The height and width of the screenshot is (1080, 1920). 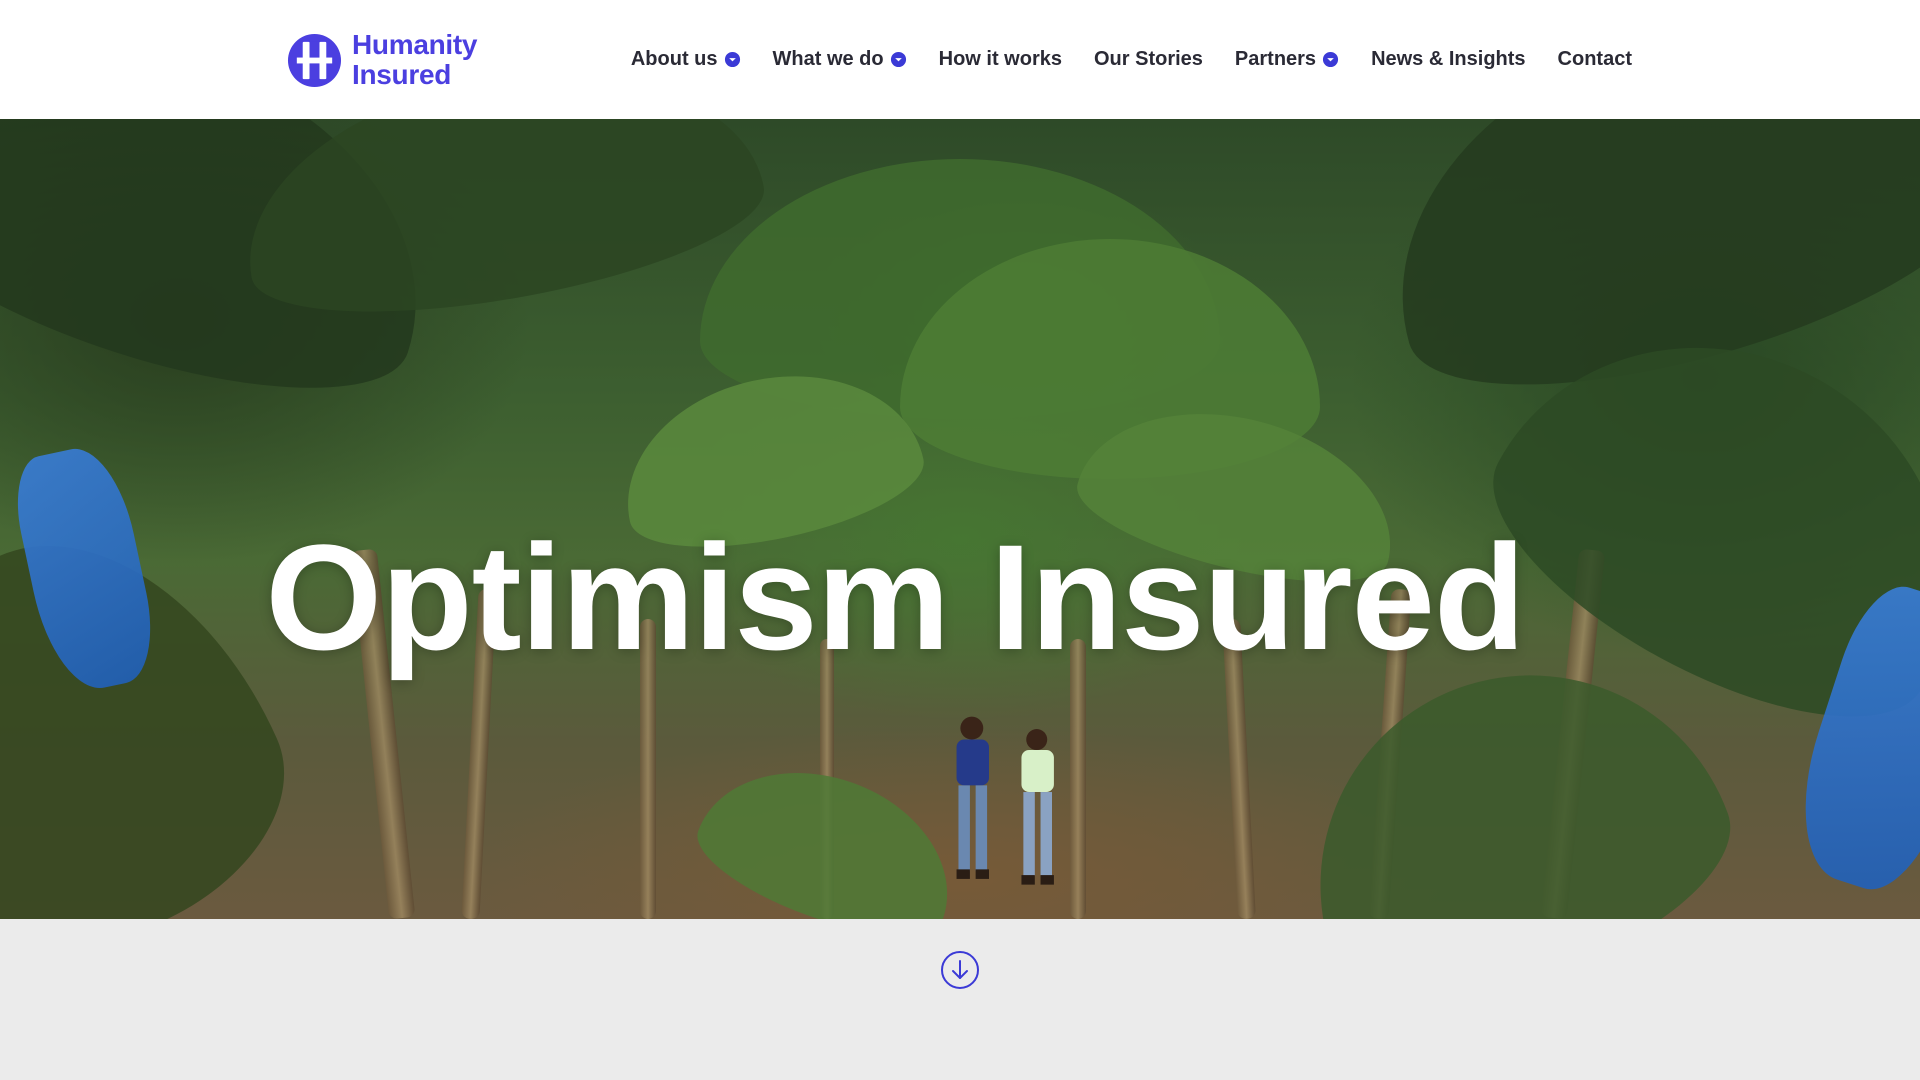 I want to click on logo-line-1: Humanity, so click(x=415, y=44).